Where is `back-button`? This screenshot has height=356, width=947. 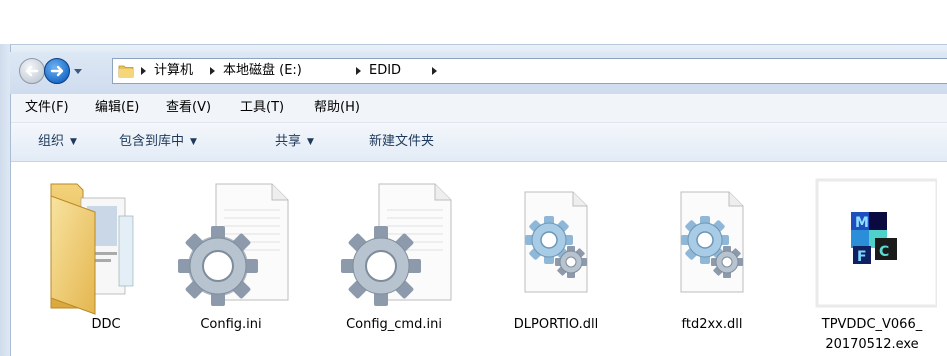
back-button is located at coordinates (32, 71).